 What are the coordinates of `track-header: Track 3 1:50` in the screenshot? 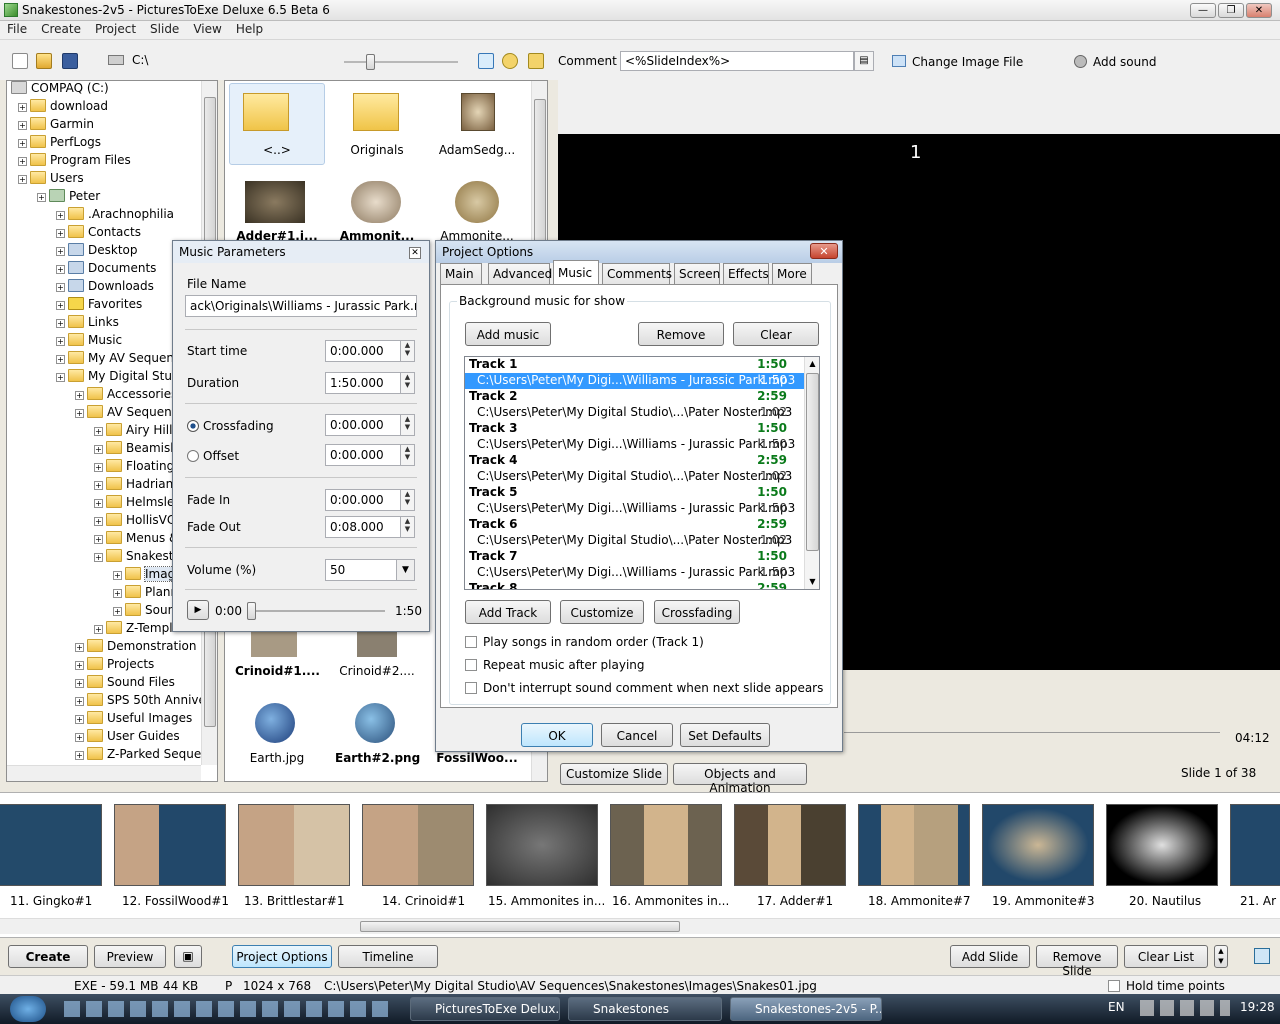 It's located at (635, 429).